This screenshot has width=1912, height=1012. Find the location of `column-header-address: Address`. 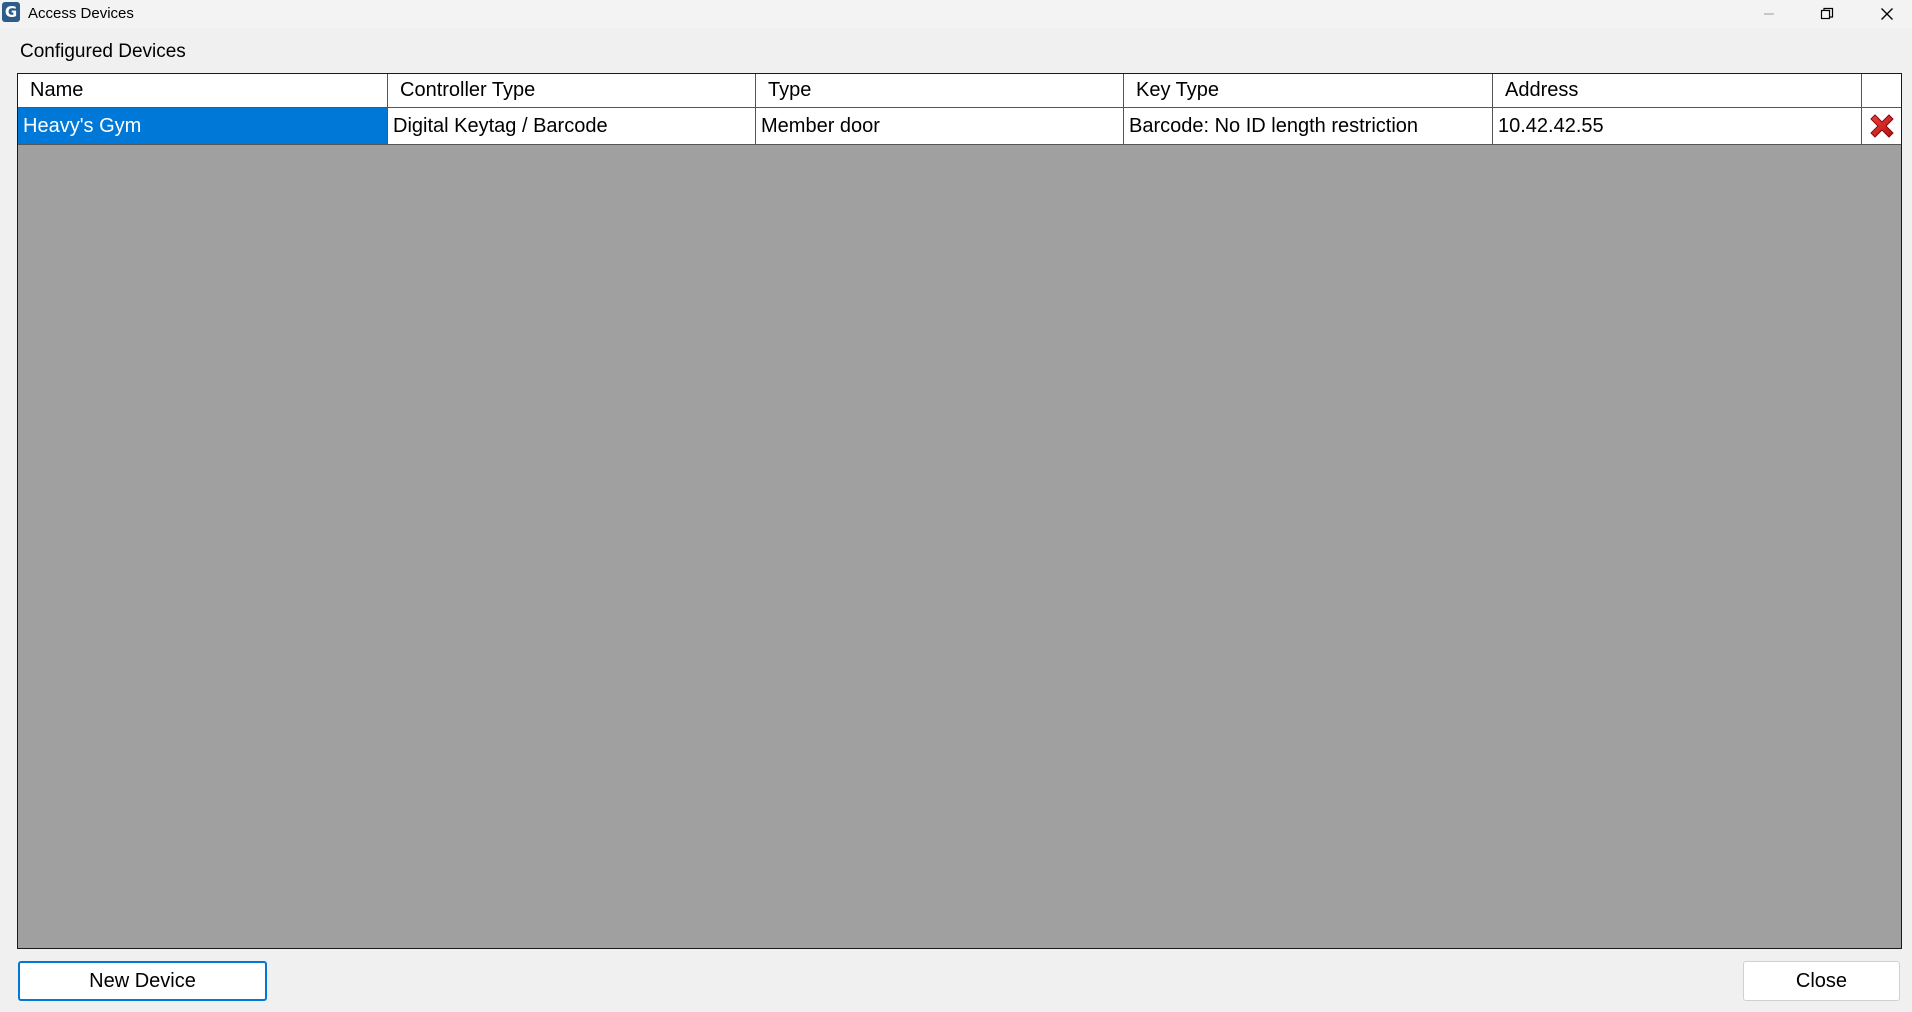

column-header-address: Address is located at coordinates (1677, 90).